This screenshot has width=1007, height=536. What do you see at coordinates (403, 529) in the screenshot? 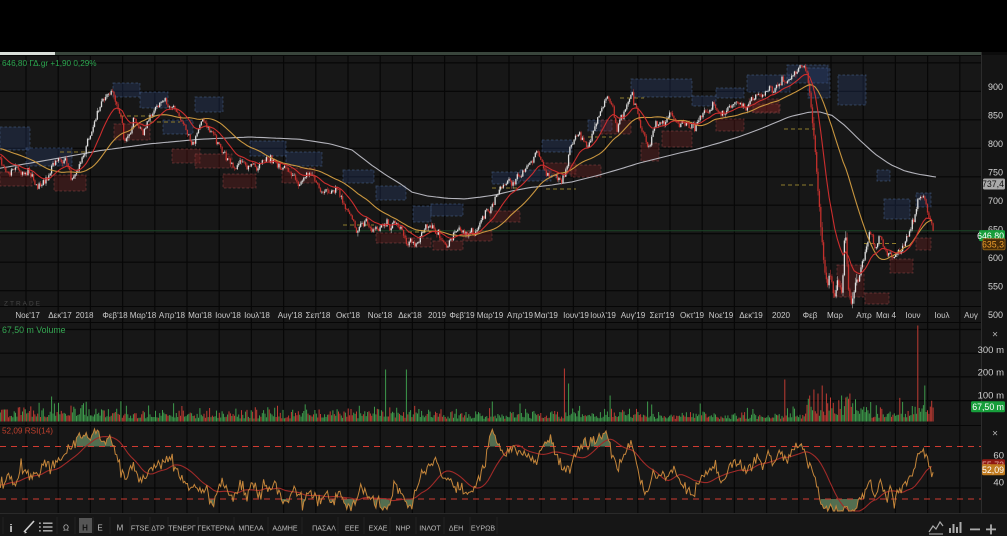
I see `svg-text: ΝΗΡ` at bounding box center [403, 529].